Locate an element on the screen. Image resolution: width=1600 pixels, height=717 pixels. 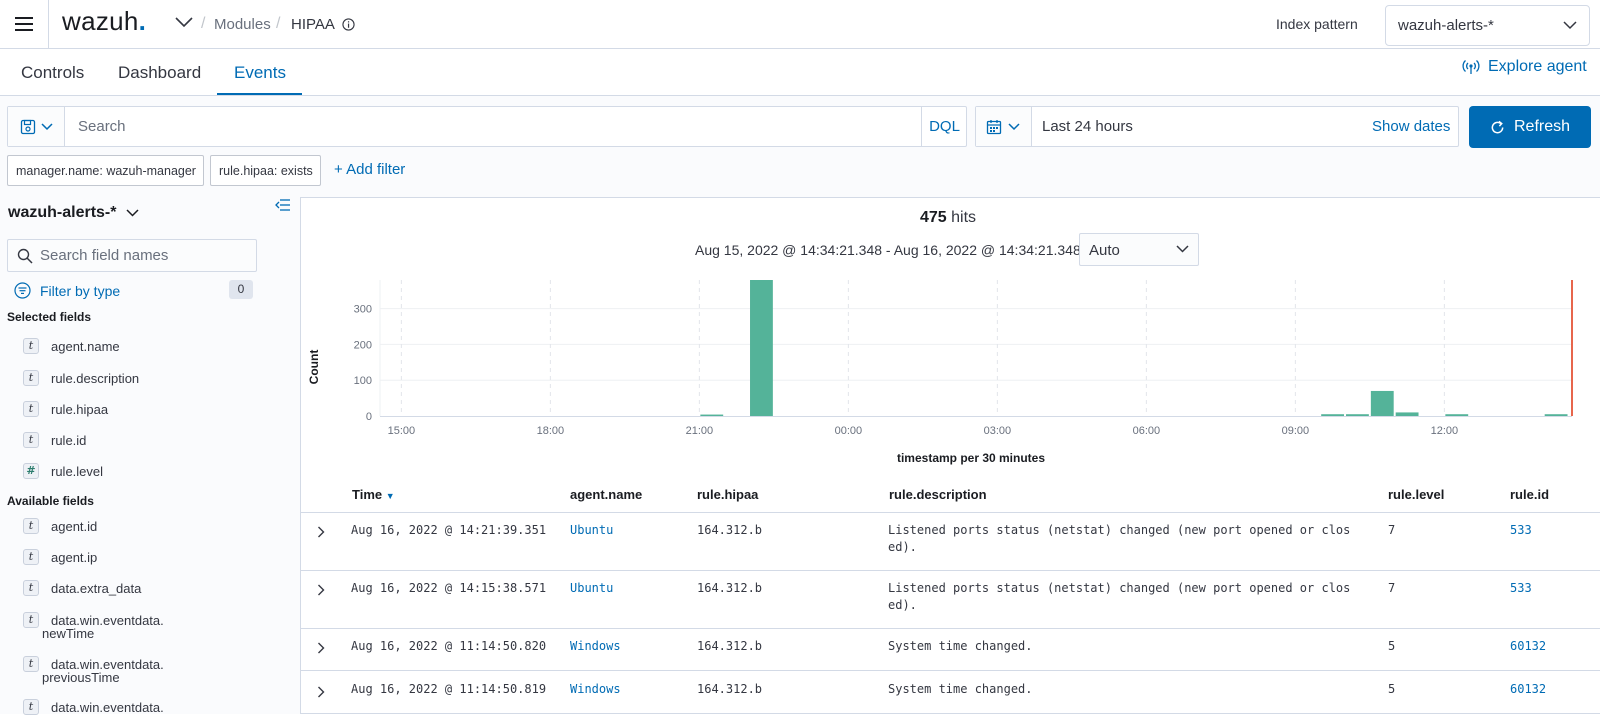
field-name: agent.ip is located at coordinates (74, 557).